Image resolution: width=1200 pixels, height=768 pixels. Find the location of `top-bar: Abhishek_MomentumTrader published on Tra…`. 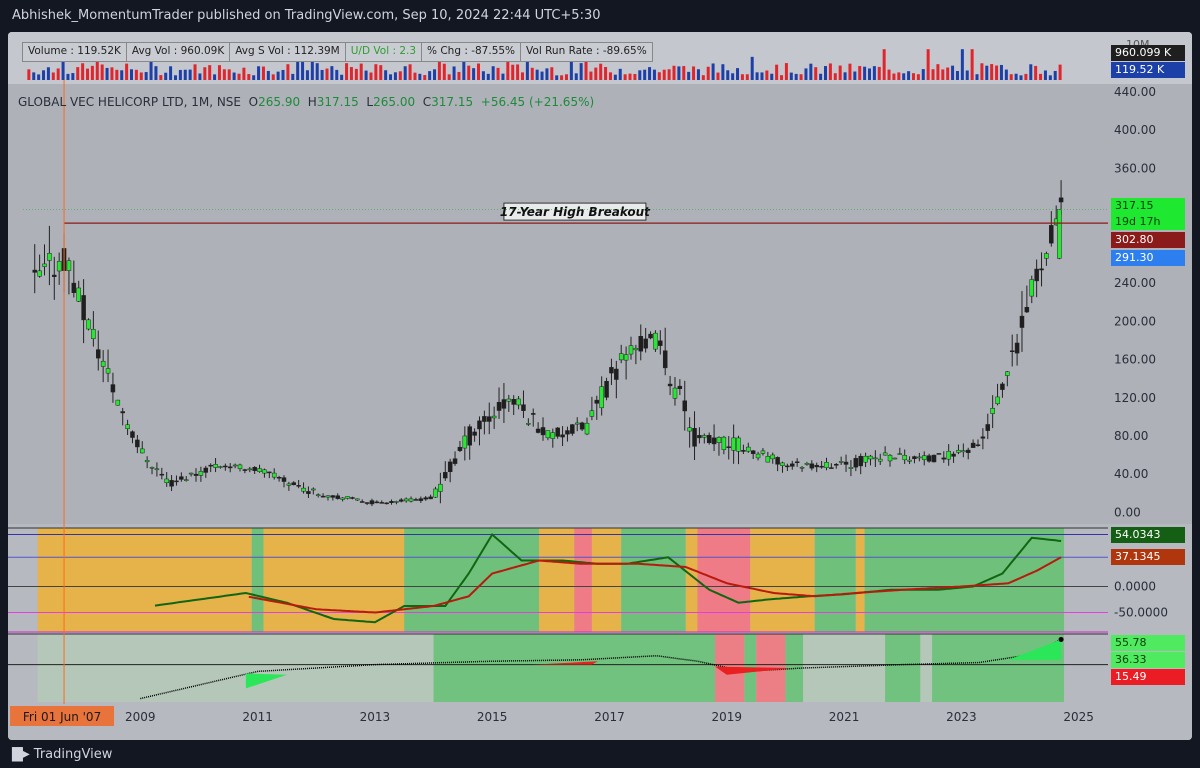

top-bar: Abhishek_MomentumTrader published on Tra… is located at coordinates (600, 16).